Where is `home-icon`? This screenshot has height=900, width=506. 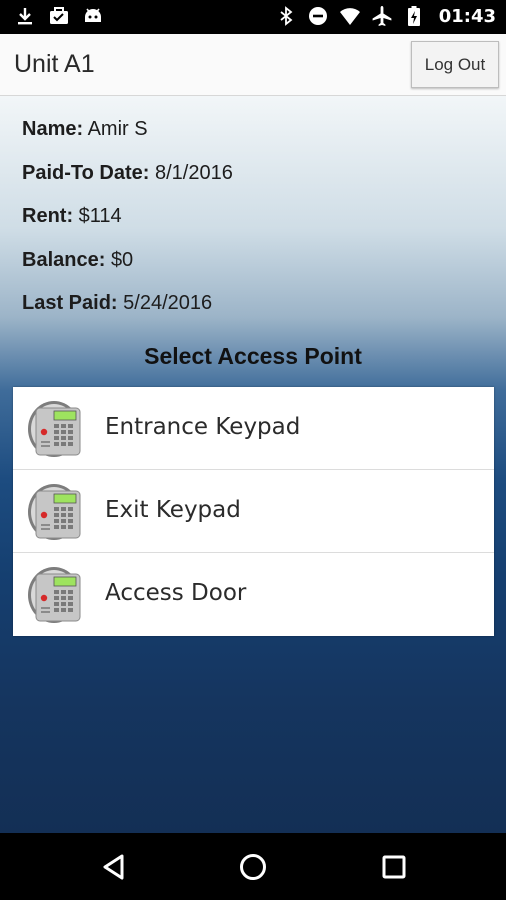 home-icon is located at coordinates (253, 867).